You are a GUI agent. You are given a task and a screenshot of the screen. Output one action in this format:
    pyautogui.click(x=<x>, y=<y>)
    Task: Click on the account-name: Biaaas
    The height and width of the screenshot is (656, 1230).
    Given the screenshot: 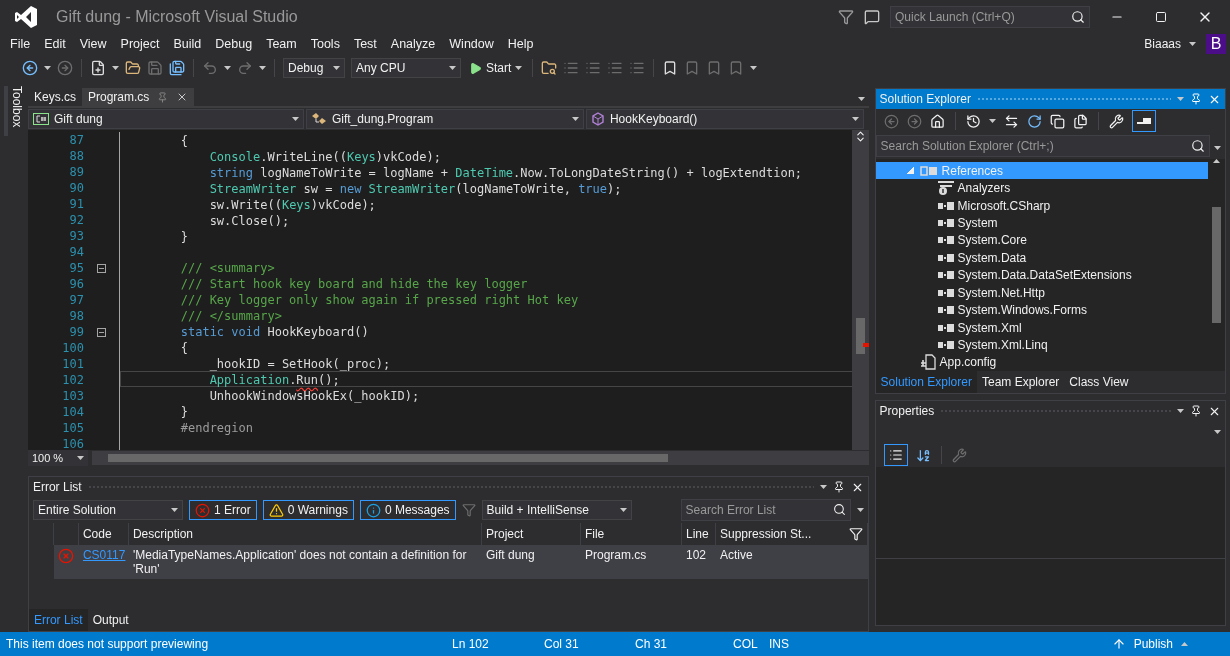 What is the action you would take?
    pyautogui.click(x=1162, y=44)
    